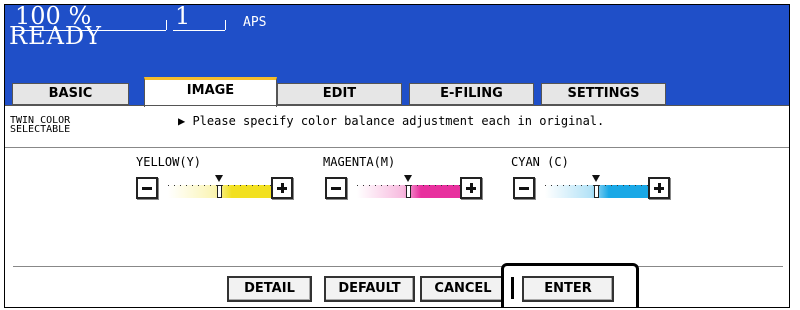 Image resolution: width=800 pixels, height=310 pixels. What do you see at coordinates (166, 25) in the screenshot?
I see `zoom-underline-end` at bounding box center [166, 25].